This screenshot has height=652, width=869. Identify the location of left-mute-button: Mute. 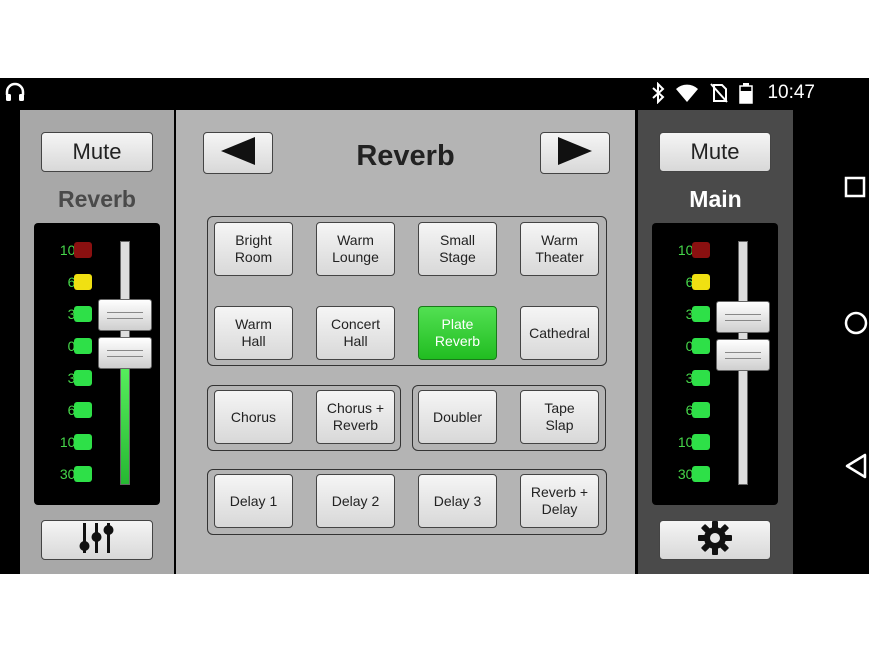
(97, 152).